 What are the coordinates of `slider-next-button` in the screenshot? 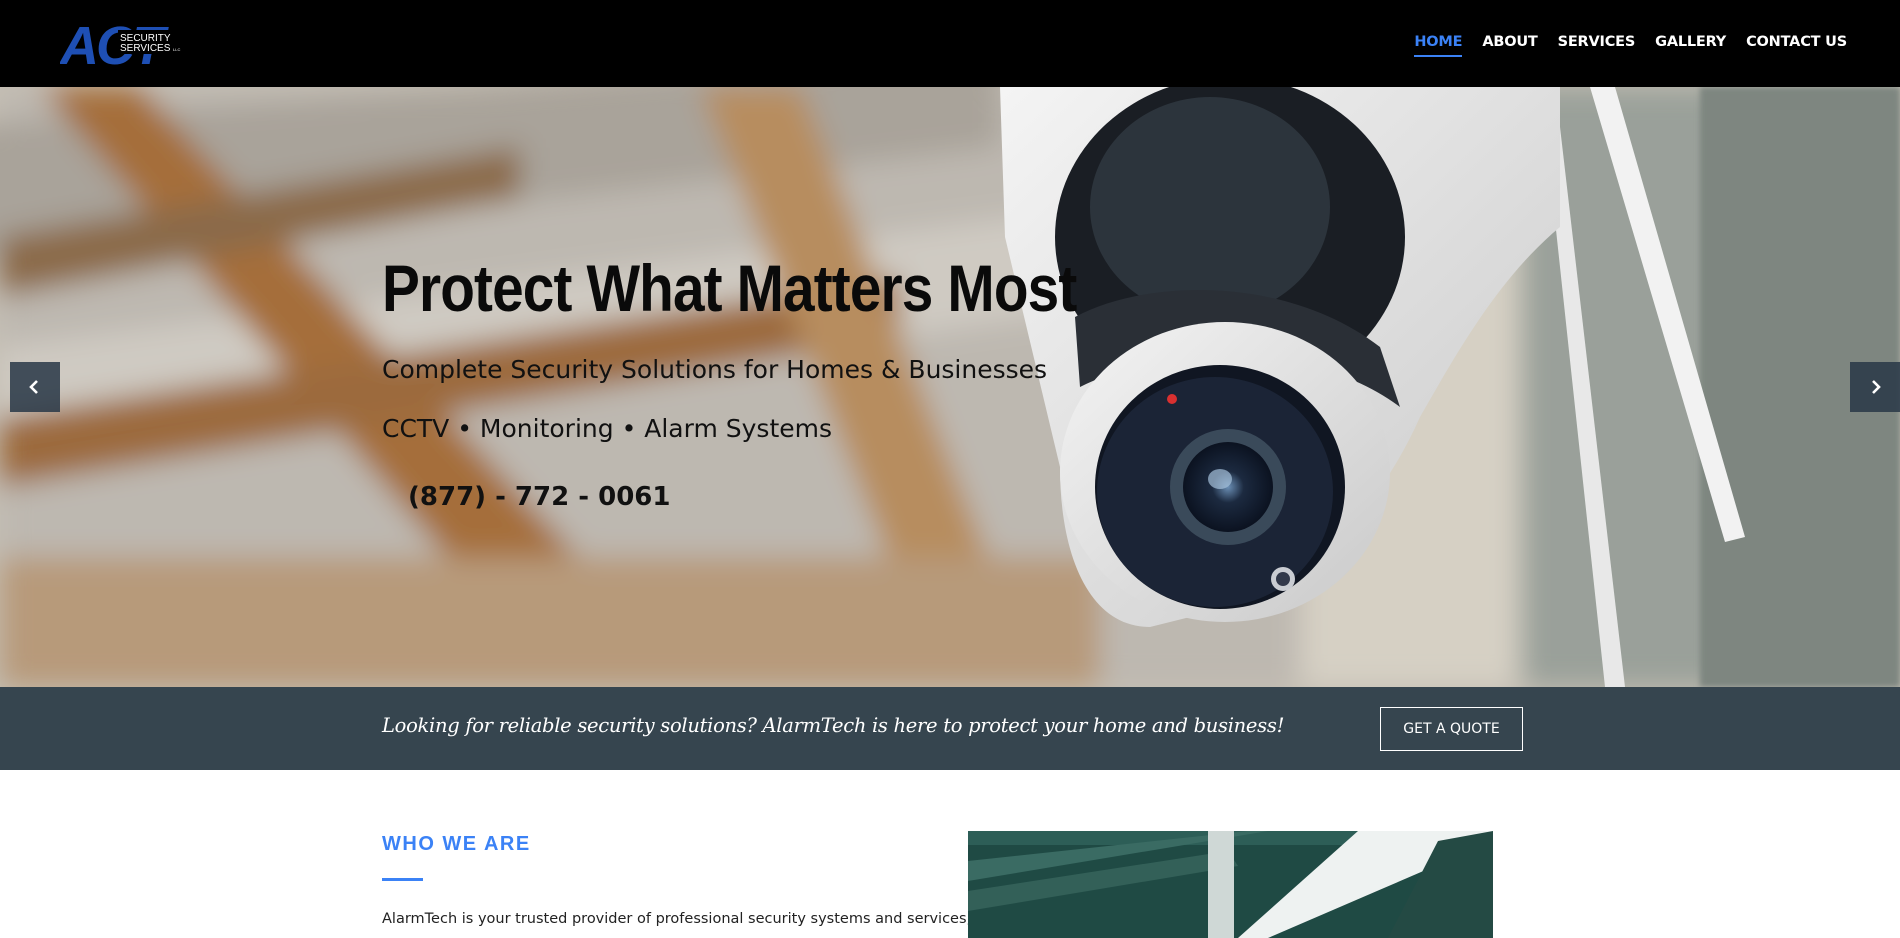 It's located at (1875, 387).